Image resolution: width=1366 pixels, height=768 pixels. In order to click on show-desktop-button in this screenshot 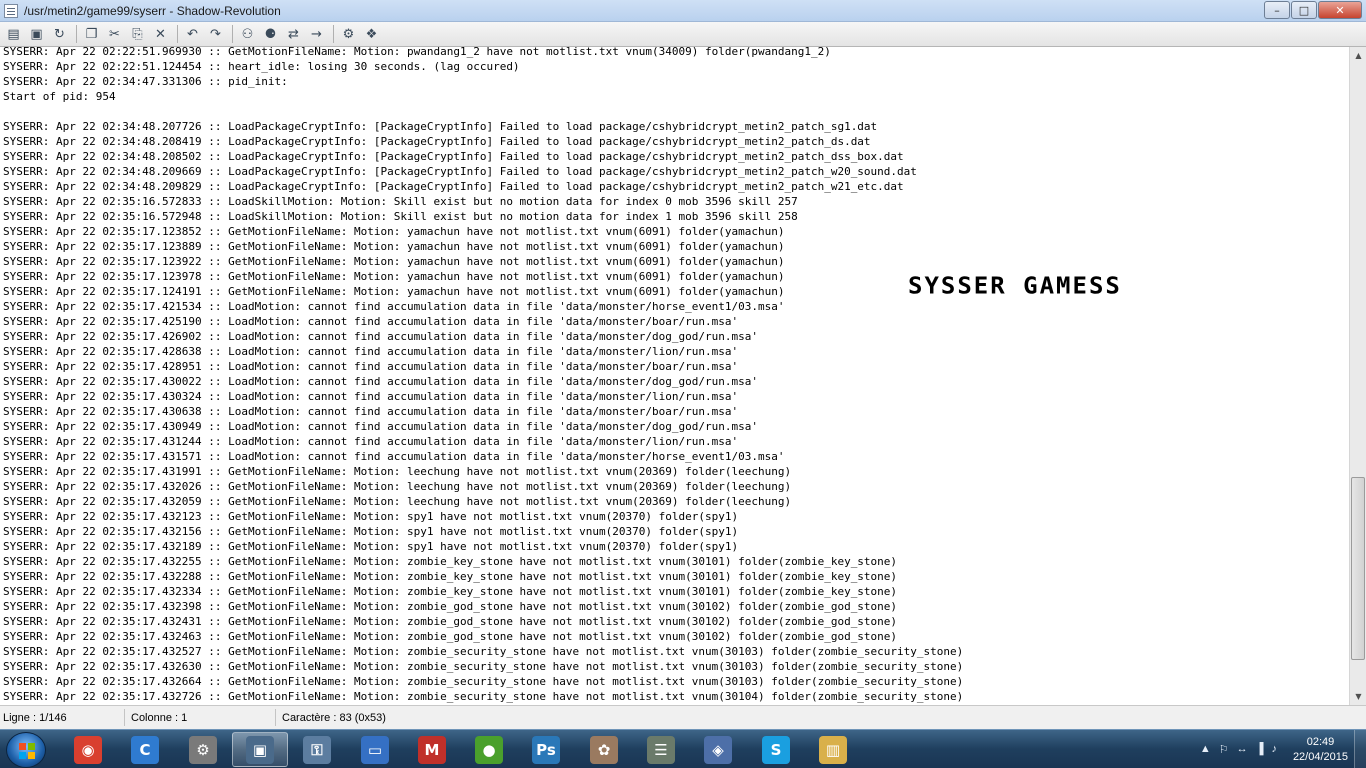, I will do `click(1360, 749)`.